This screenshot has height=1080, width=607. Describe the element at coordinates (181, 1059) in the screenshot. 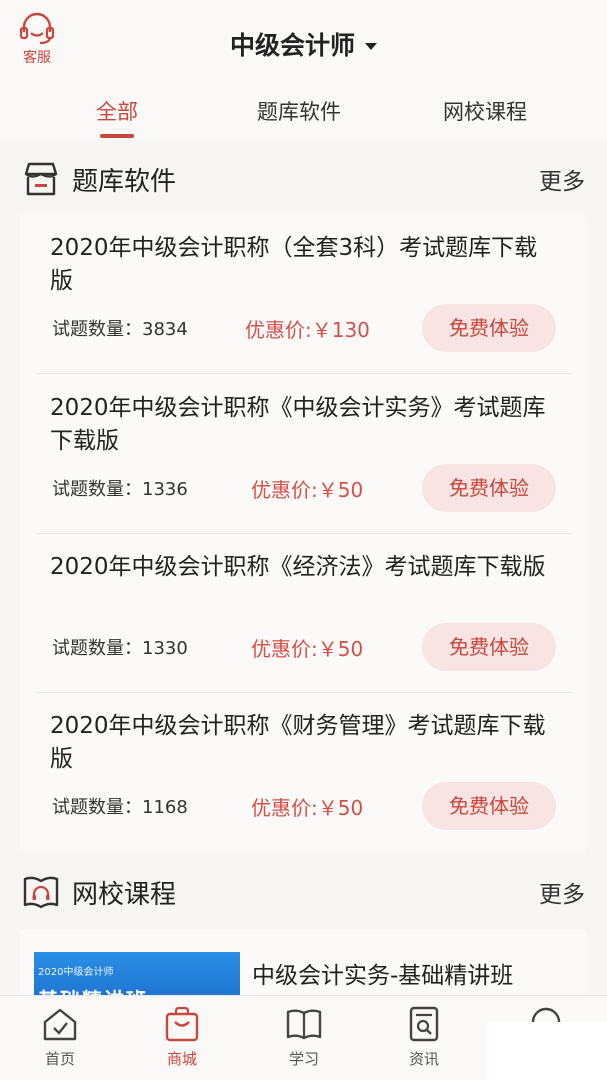

I see `nav-label: 商城` at that location.